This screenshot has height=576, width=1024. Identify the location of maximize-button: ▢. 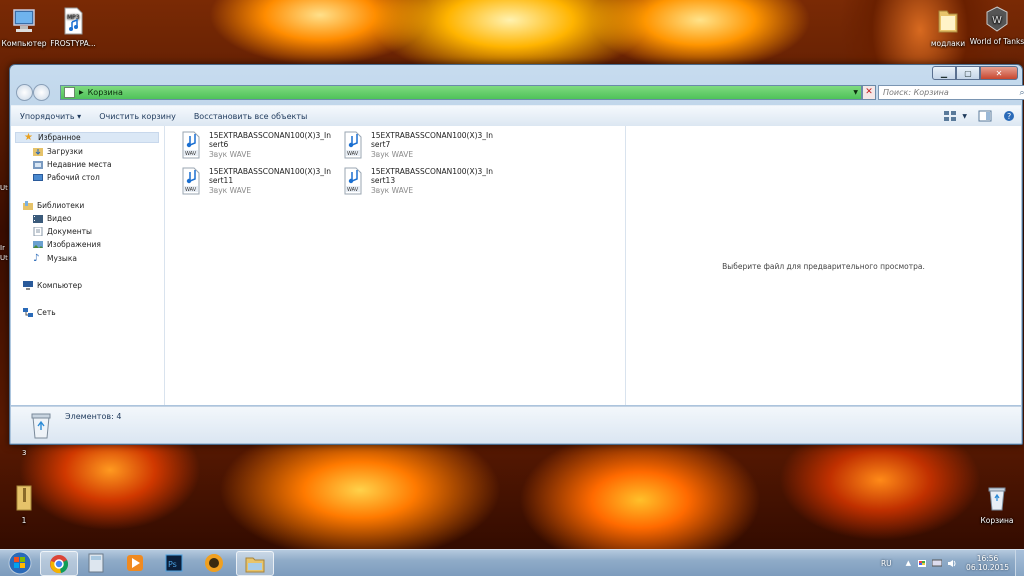
(968, 73).